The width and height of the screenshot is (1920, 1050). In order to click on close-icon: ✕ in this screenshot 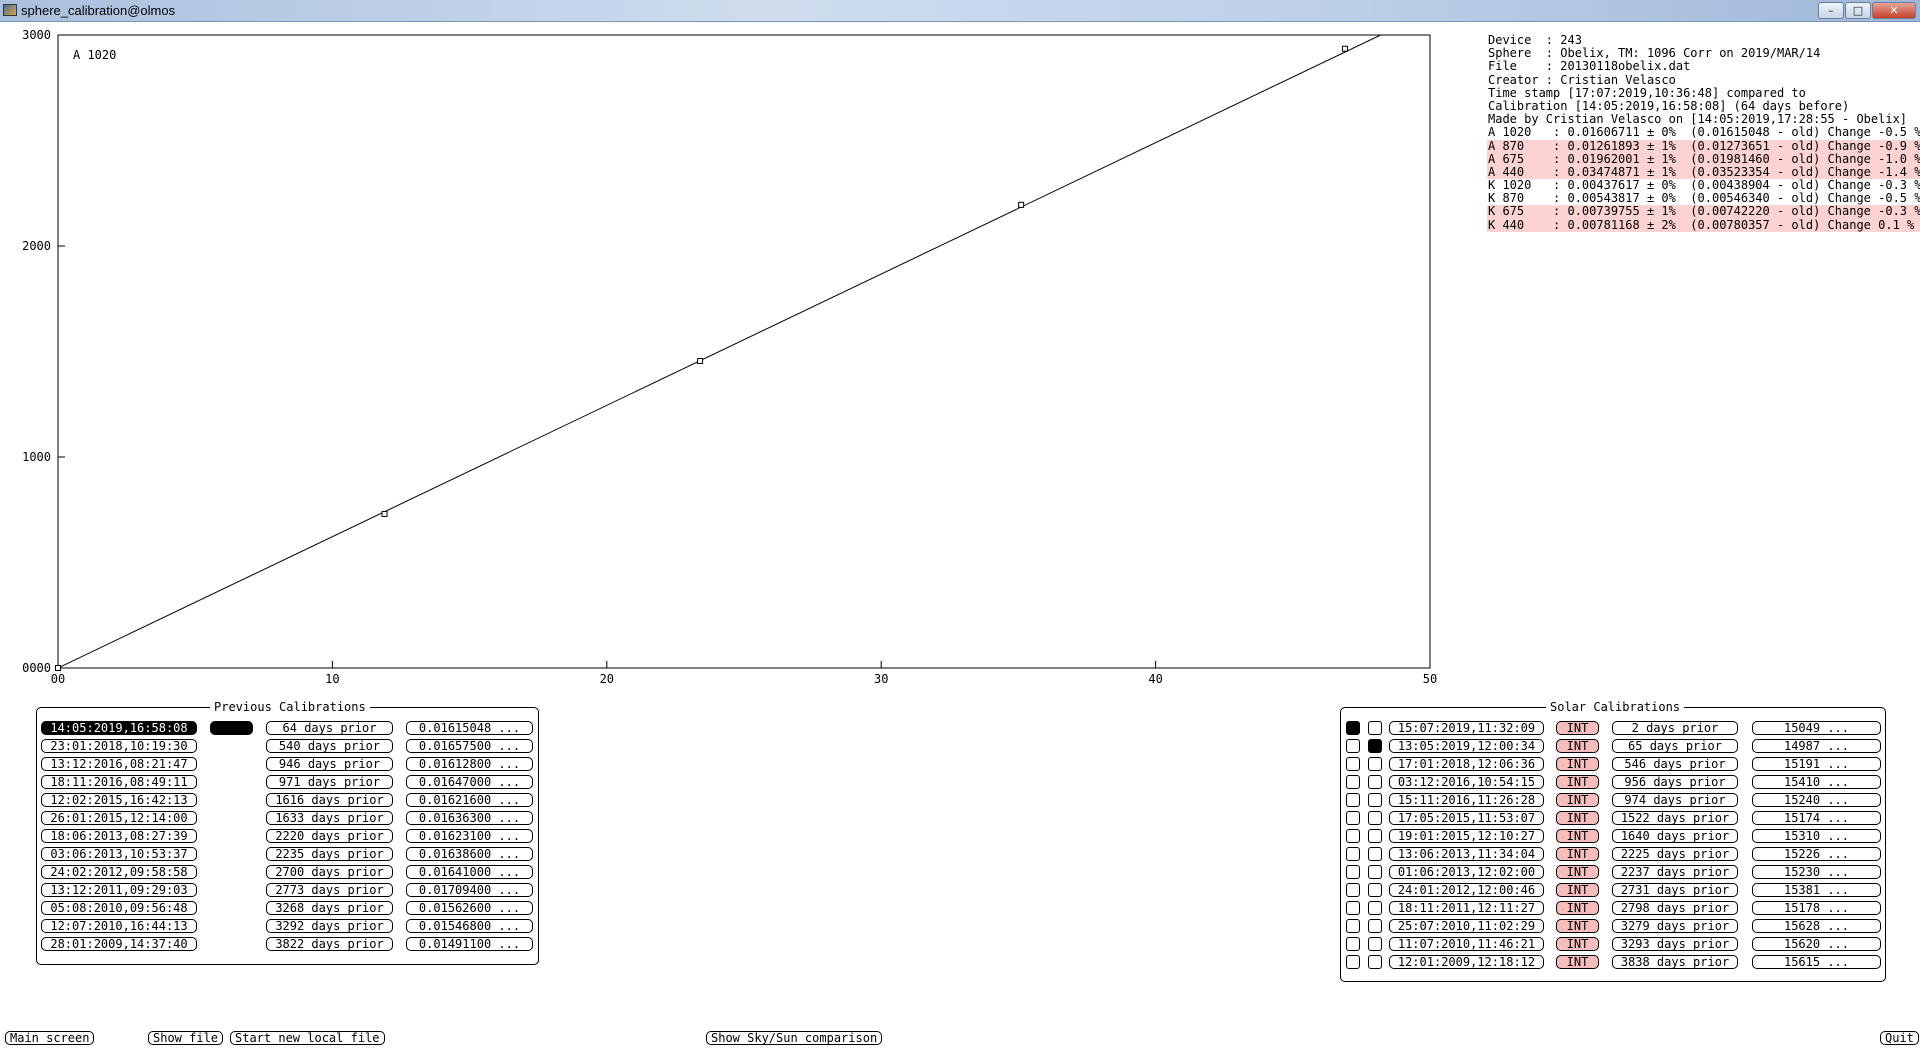, I will do `click(1894, 10)`.